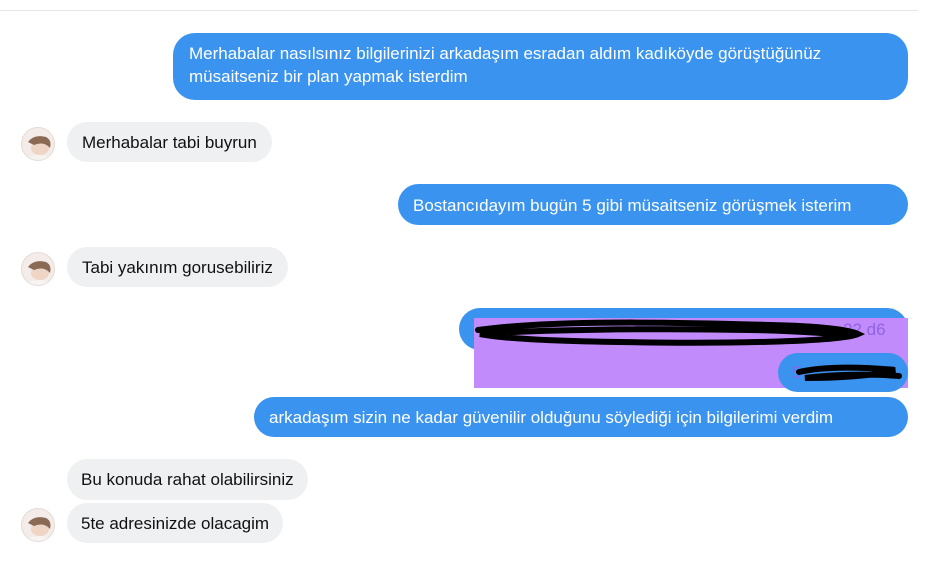  I want to click on incoming-message: 5te adresinizde olacagim, so click(175, 523).